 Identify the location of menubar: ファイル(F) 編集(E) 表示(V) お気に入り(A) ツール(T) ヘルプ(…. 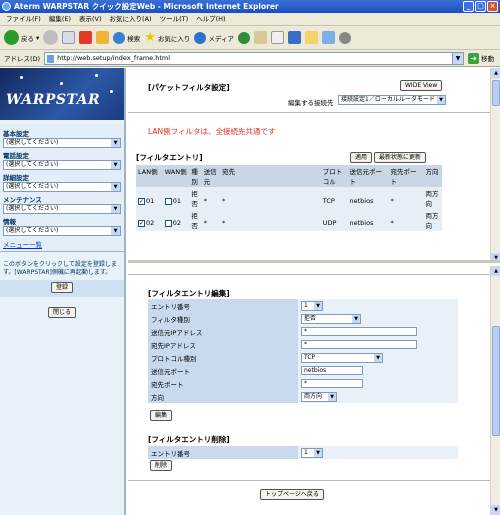
(250, 19).